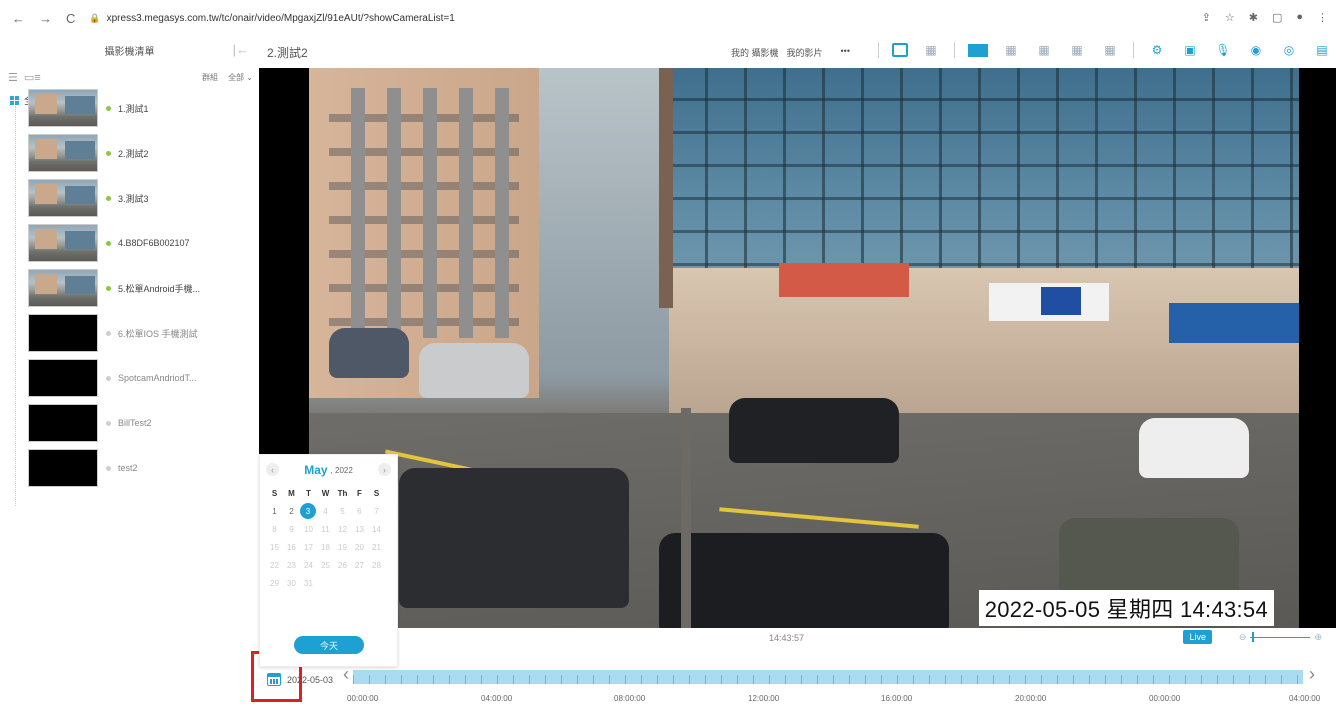  What do you see at coordinates (1322, 50) in the screenshot?
I see `sidebar-panel-icon: ▤` at bounding box center [1322, 50].